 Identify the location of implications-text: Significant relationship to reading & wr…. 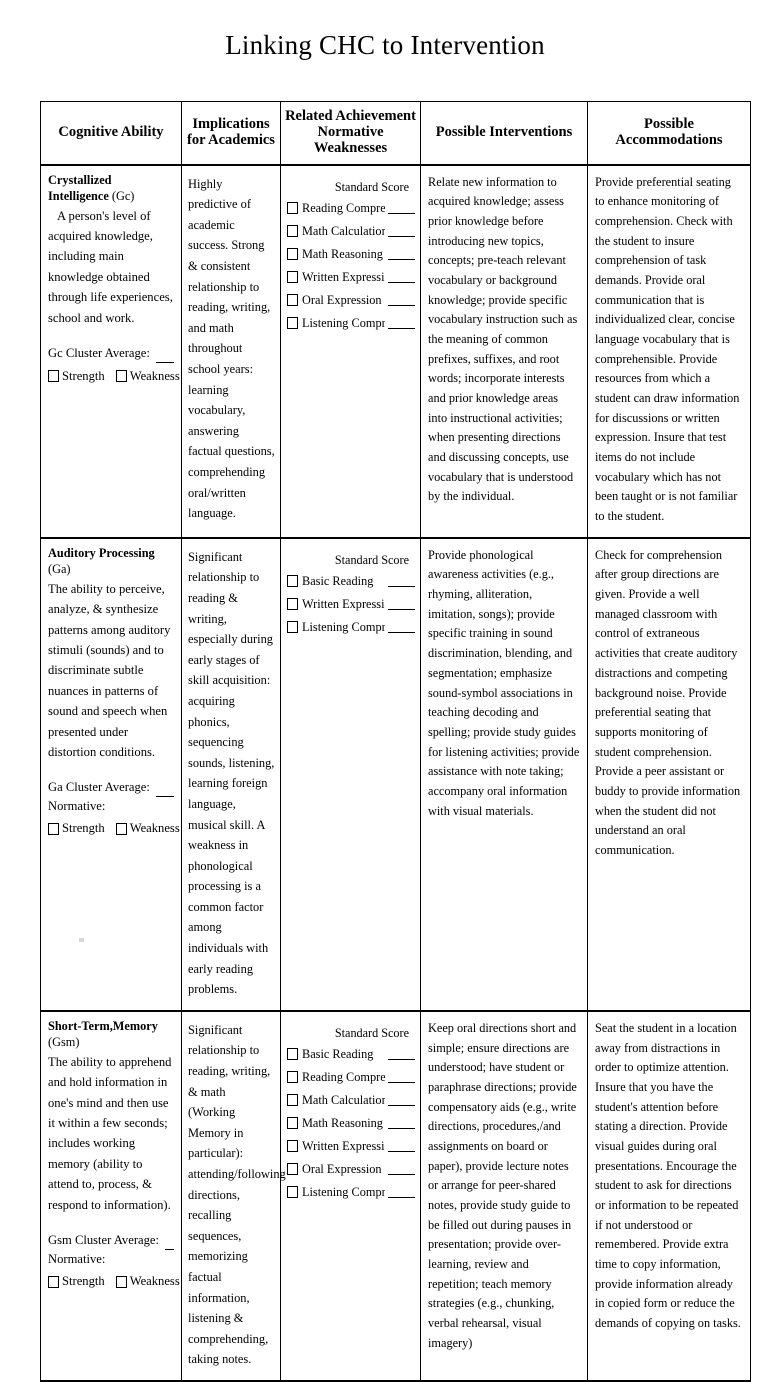
(231, 773).